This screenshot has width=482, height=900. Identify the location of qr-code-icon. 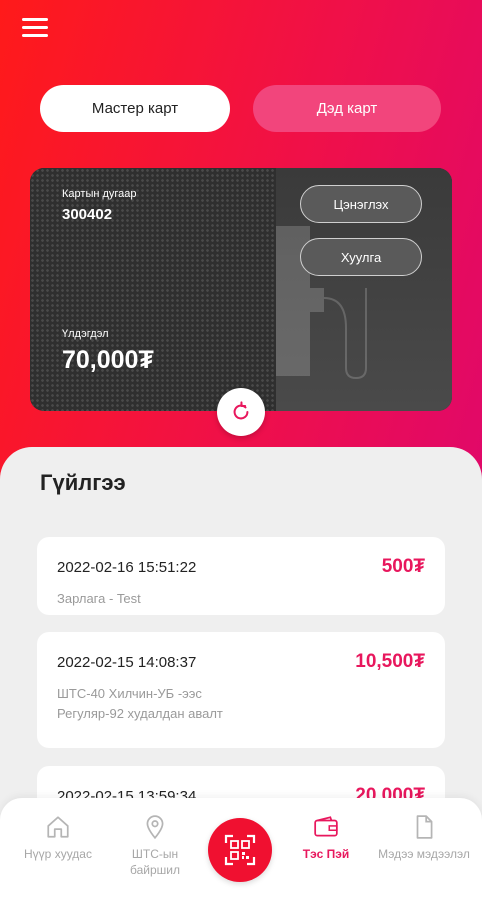
(240, 850).